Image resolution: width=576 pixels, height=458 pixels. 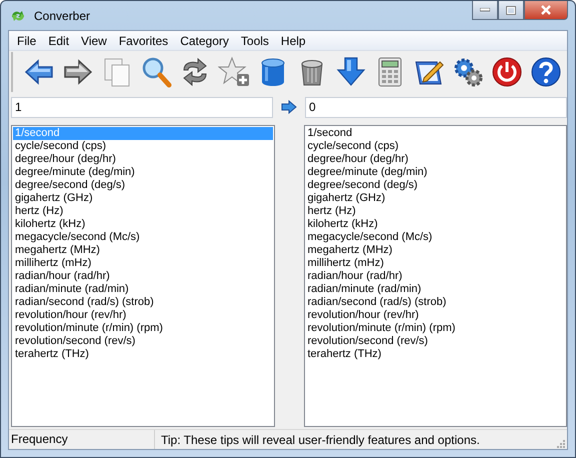 What do you see at coordinates (320, 439) in the screenshot?
I see `status-tip: Tip: These tips will reveal user-friendly features and options.` at bounding box center [320, 439].